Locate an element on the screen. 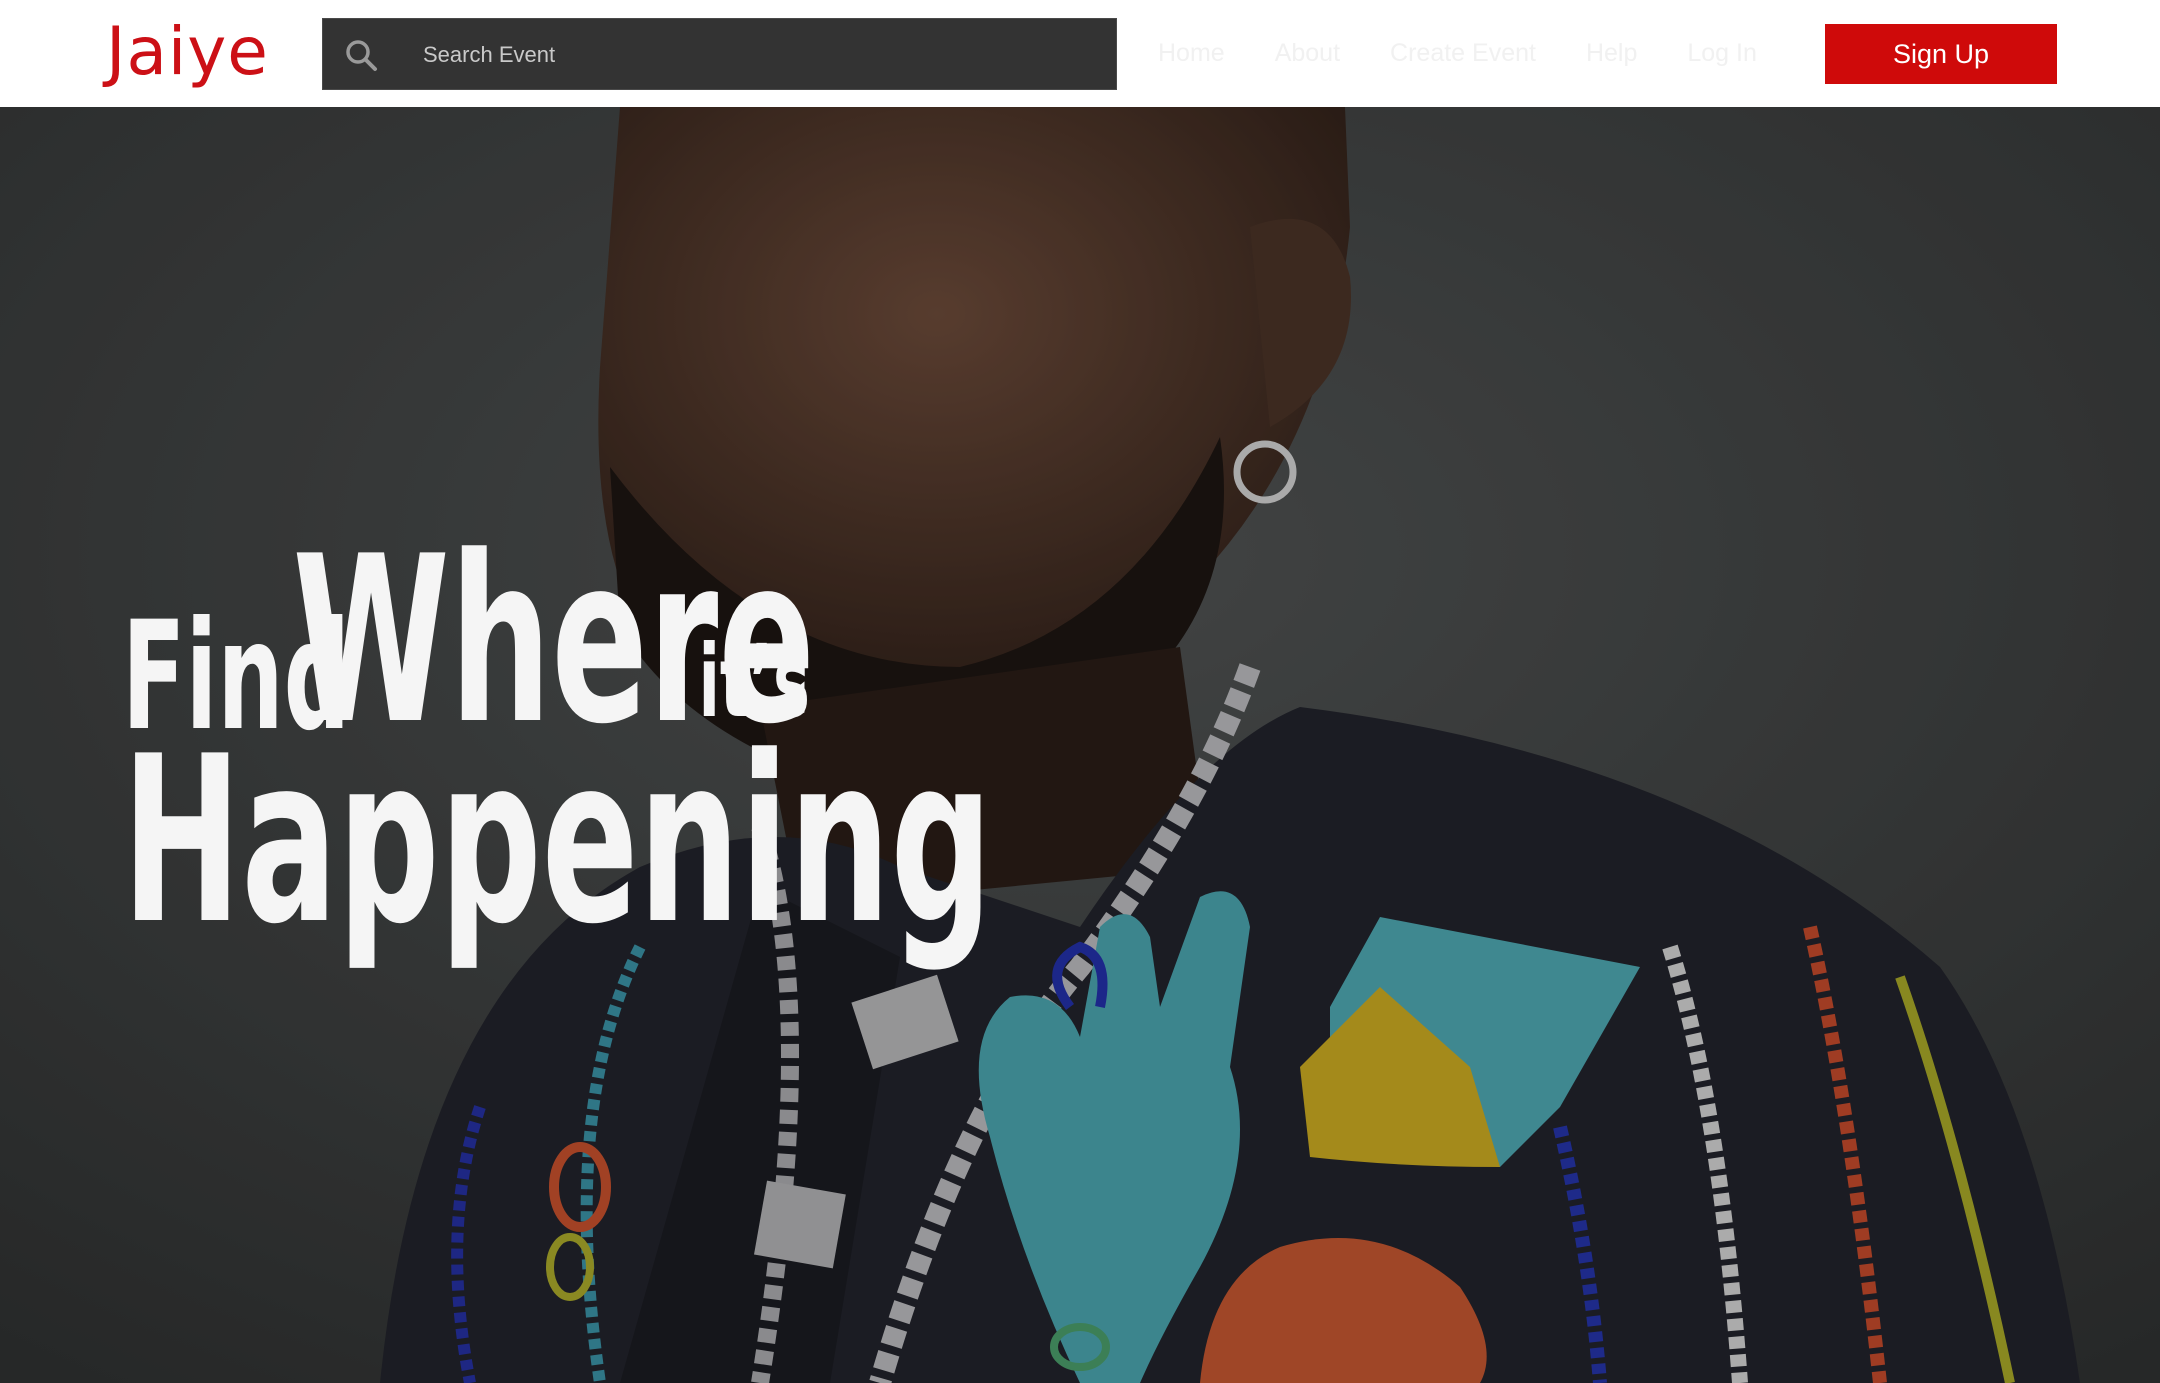 This screenshot has width=2160, height=1383. search-input is located at coordinates (753, 55).